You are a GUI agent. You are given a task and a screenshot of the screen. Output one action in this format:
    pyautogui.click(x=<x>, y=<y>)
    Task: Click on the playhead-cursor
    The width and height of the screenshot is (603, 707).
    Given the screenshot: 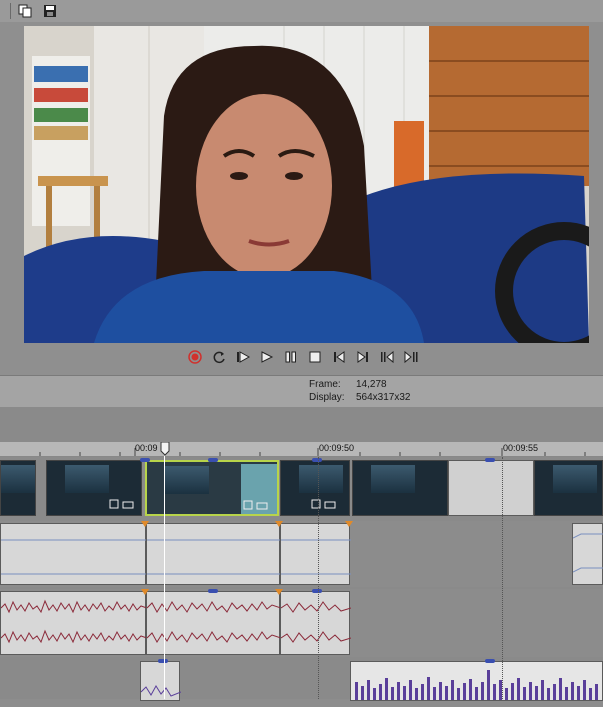 What is the action you would take?
    pyautogui.click(x=164, y=577)
    